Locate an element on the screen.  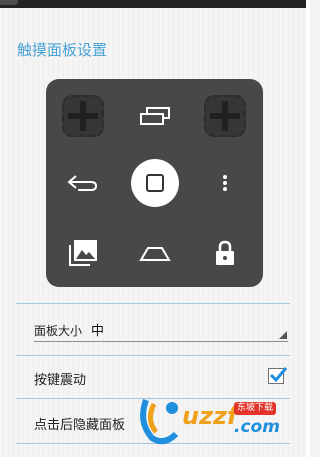
add-slot-button-left is located at coordinates (83, 116).